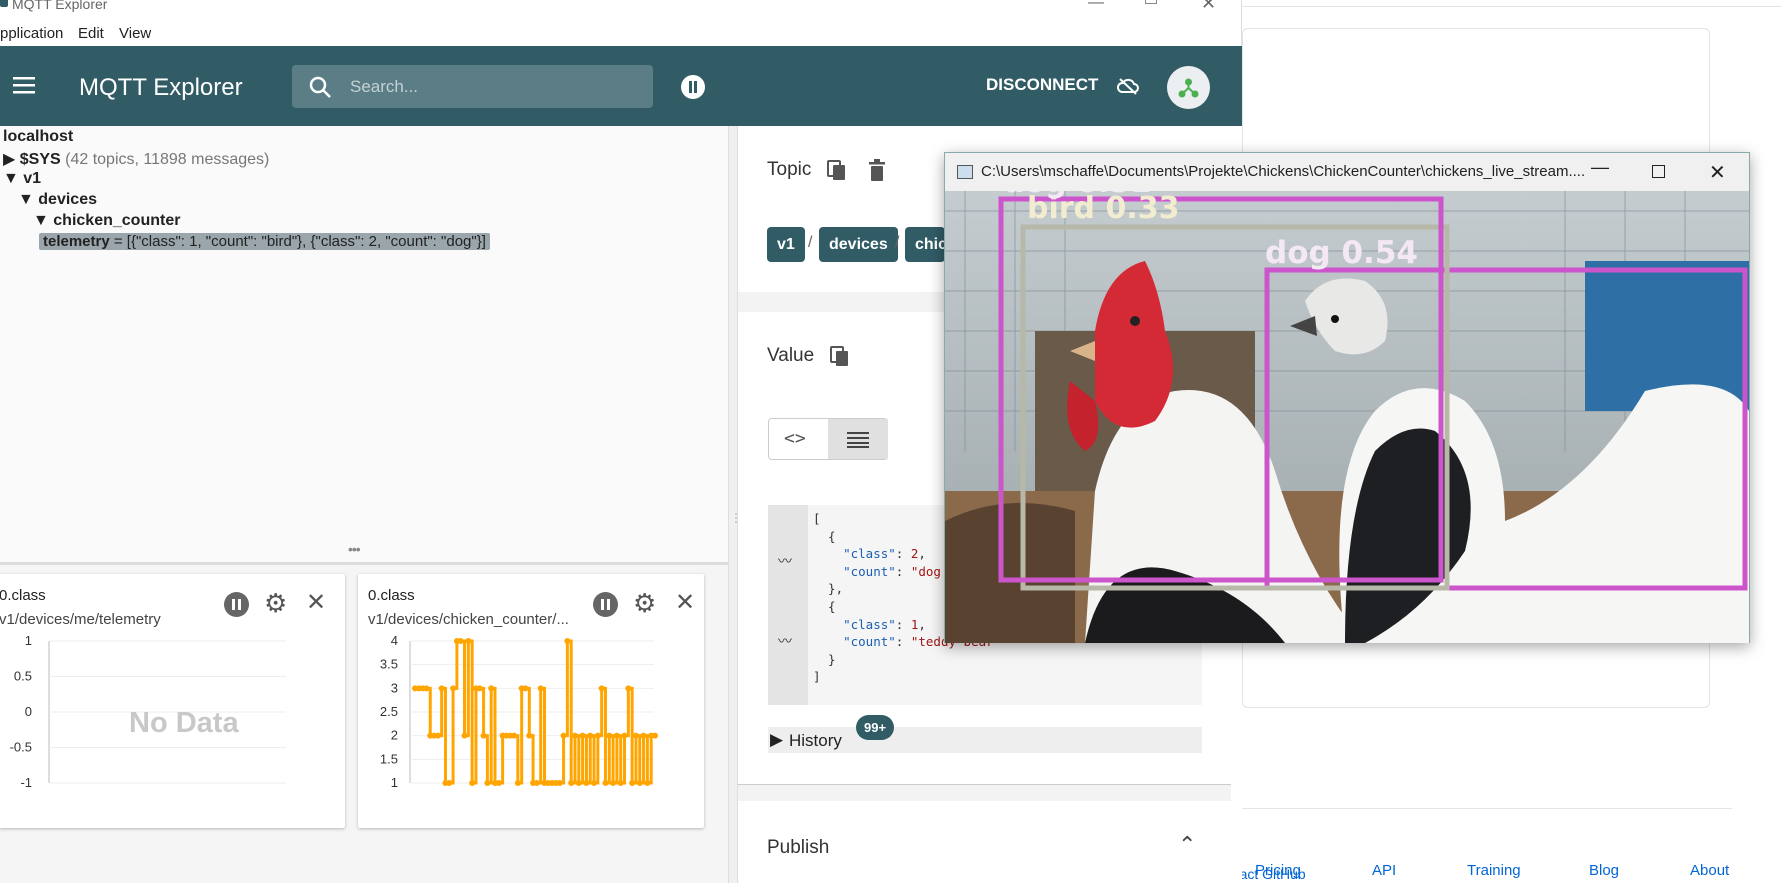 The height and width of the screenshot is (883, 1781). Describe the element at coordinates (786, 244) in the screenshot. I see `breadcrumb-chip-v1: v1` at that location.